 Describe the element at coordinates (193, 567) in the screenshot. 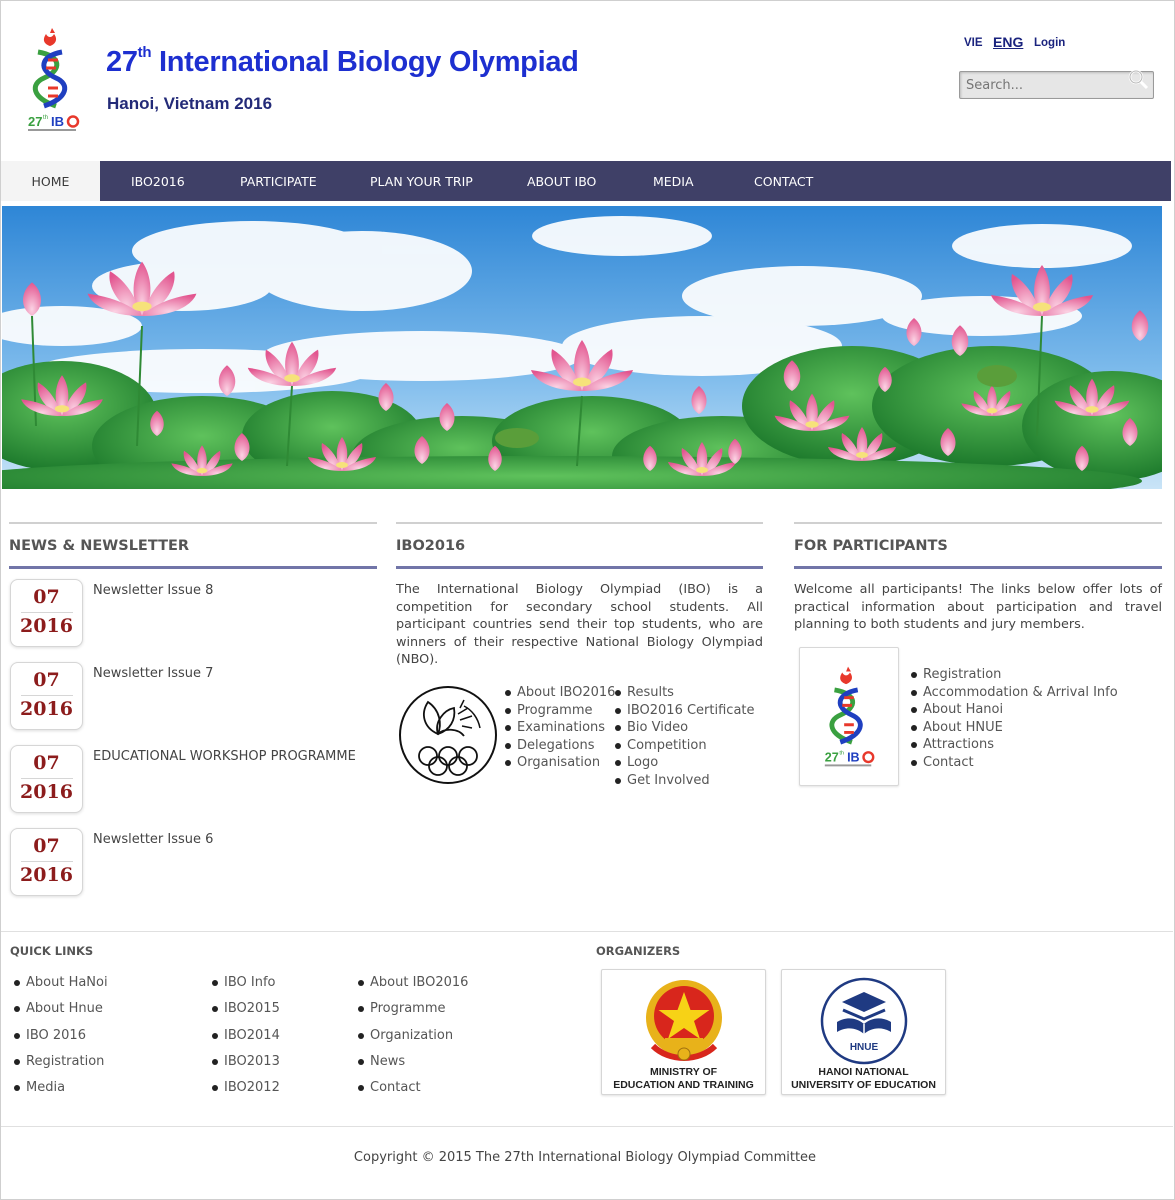

I see `news-accent-rule` at that location.